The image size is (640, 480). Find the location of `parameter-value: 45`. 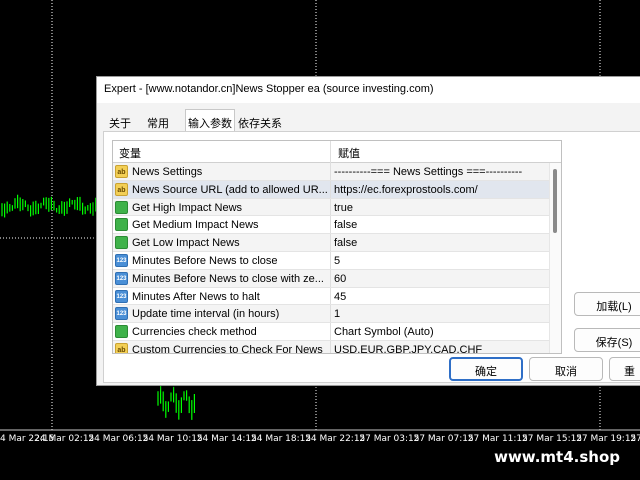

parameter-value: 45 is located at coordinates (441, 297).